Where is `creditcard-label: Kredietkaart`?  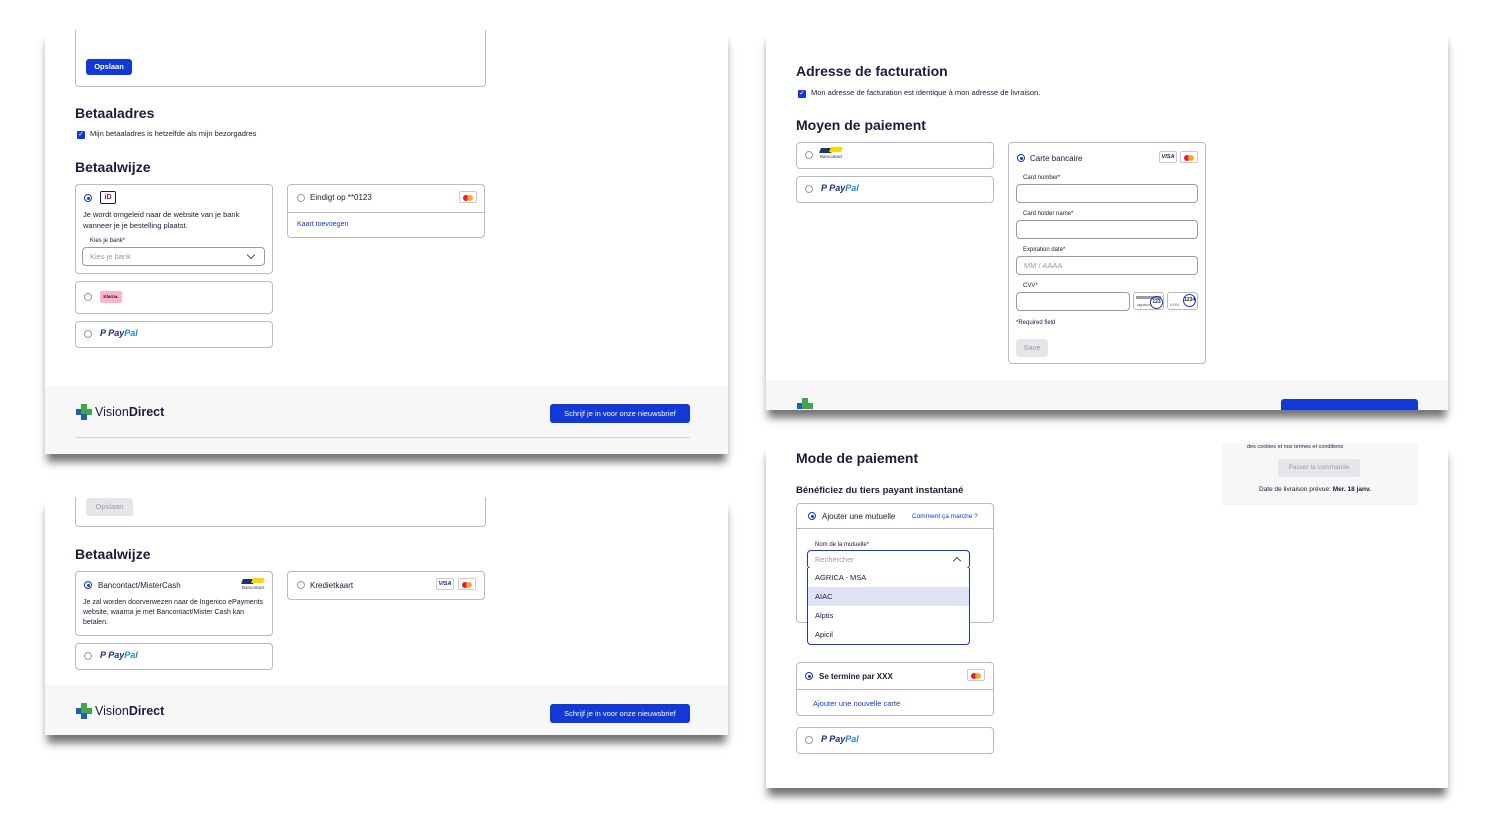
creditcard-label: Kredietkaart is located at coordinates (332, 585).